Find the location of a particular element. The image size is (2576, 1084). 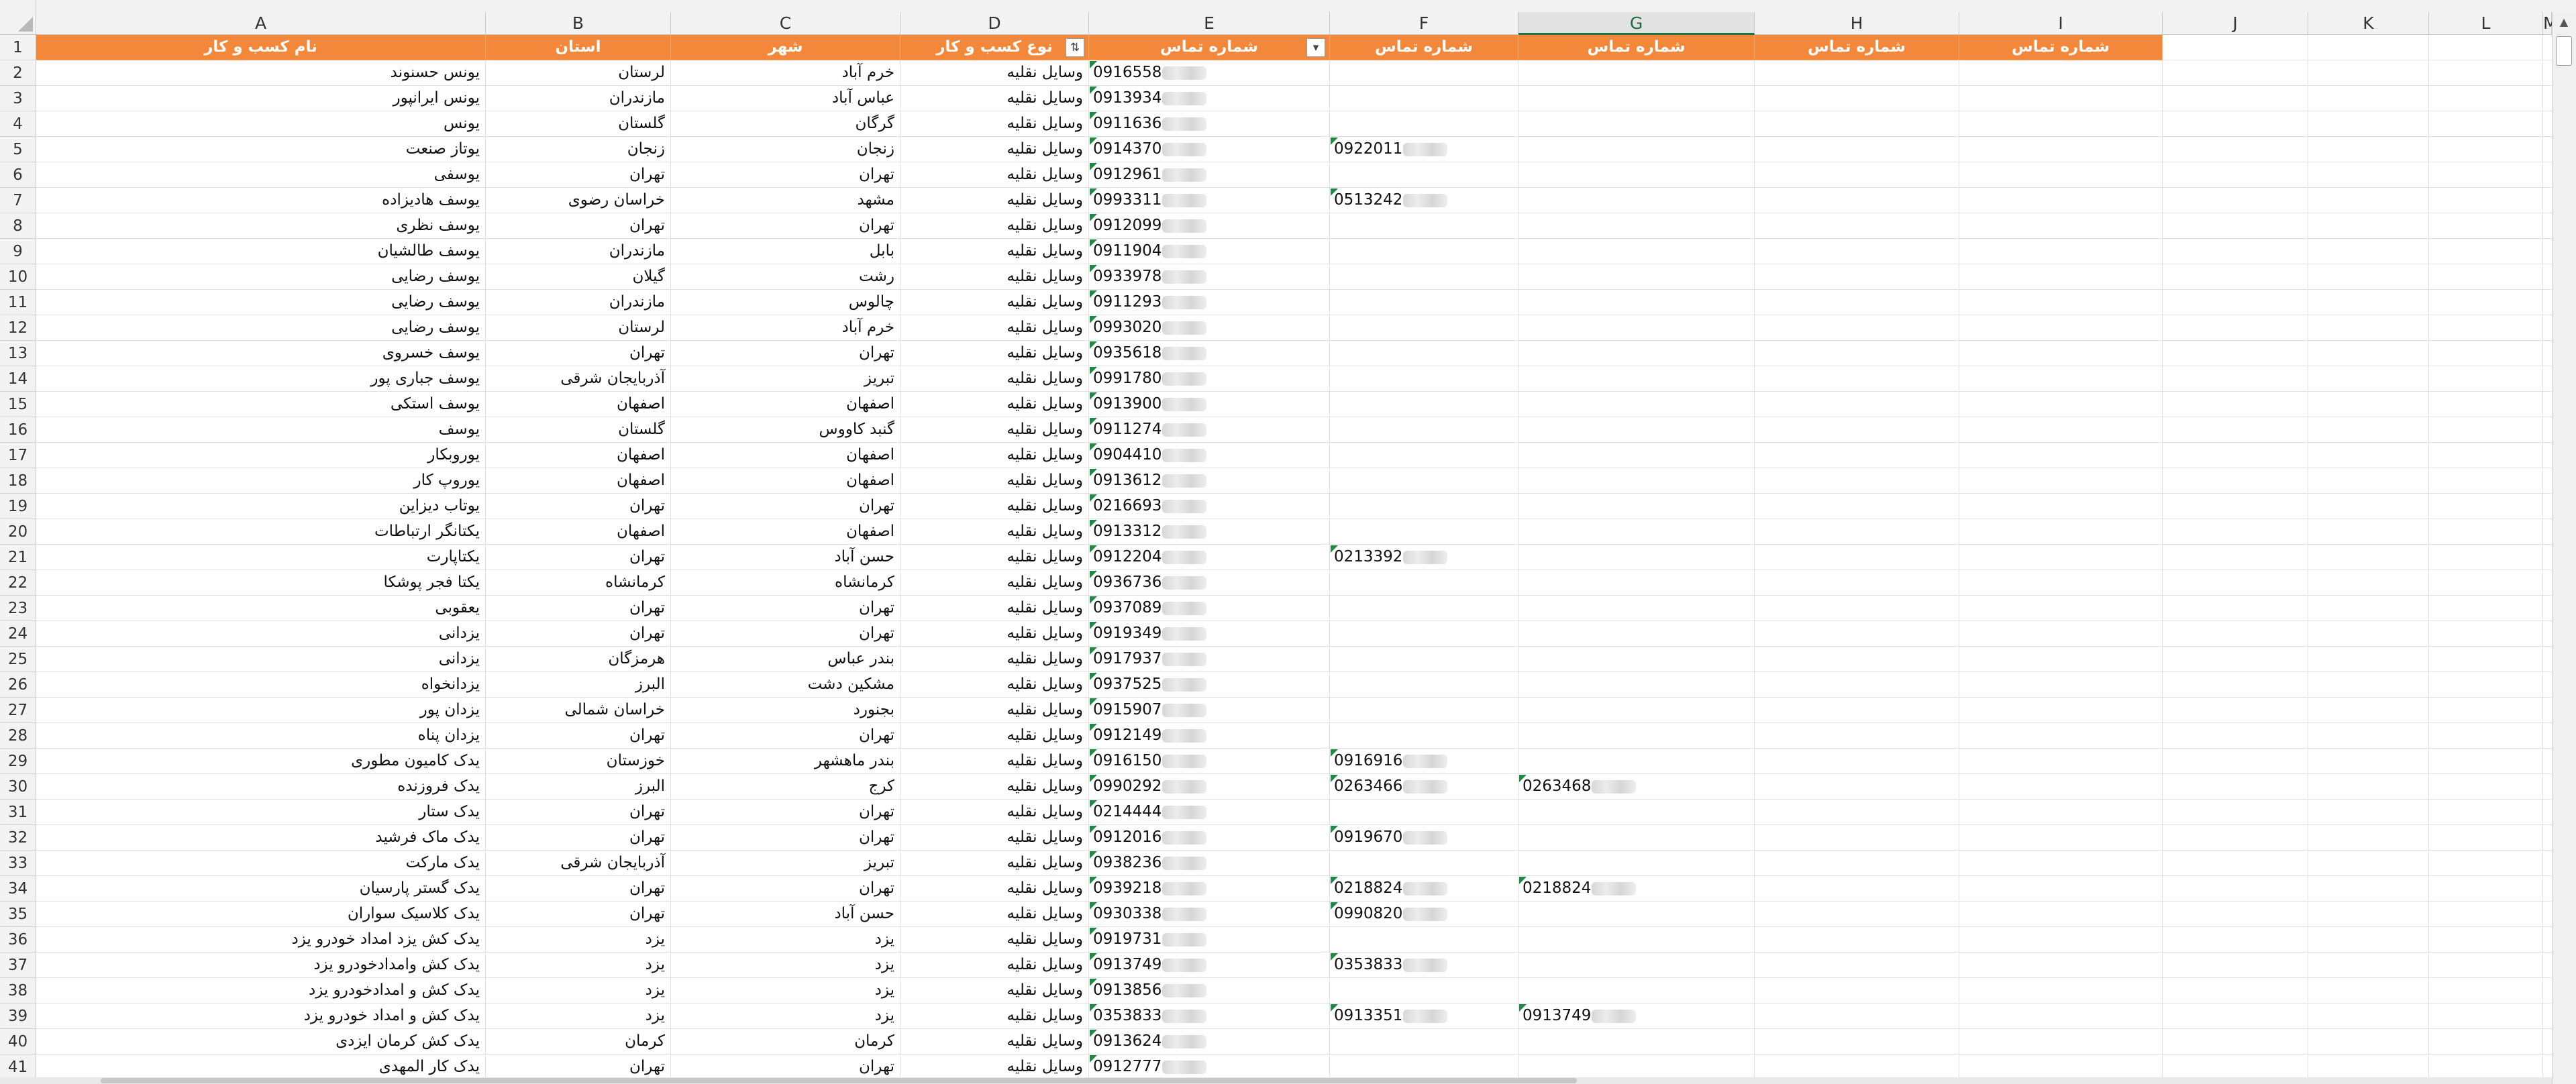

row-header: 25 is located at coordinates (18, 659).